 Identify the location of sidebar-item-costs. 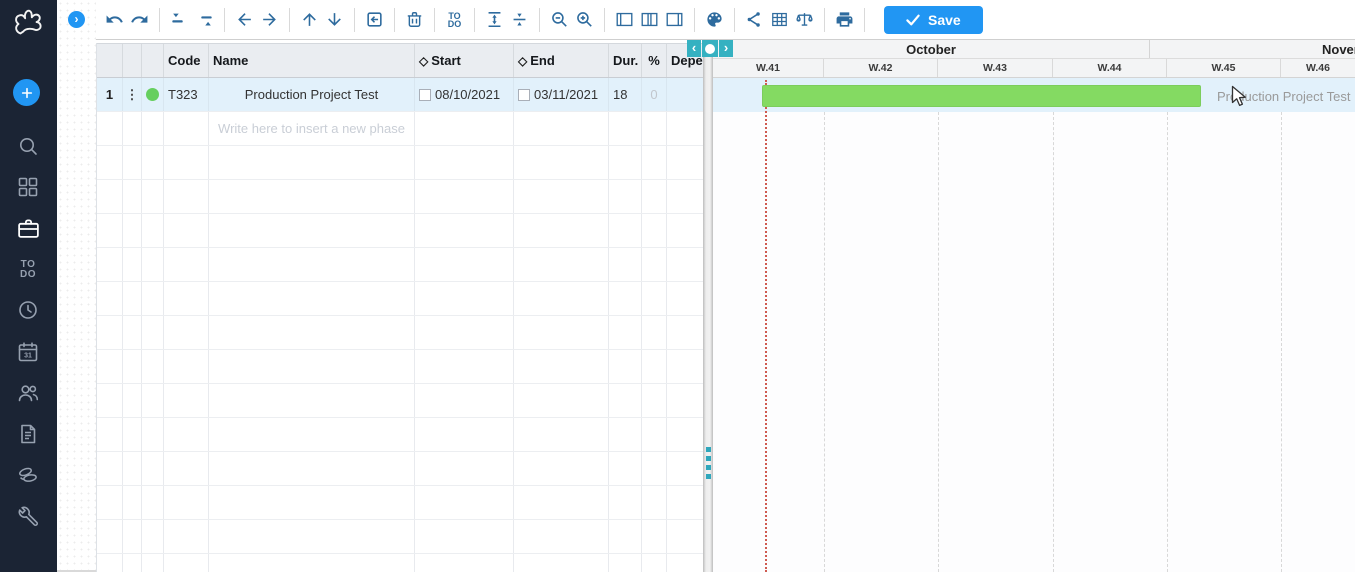
(28, 475).